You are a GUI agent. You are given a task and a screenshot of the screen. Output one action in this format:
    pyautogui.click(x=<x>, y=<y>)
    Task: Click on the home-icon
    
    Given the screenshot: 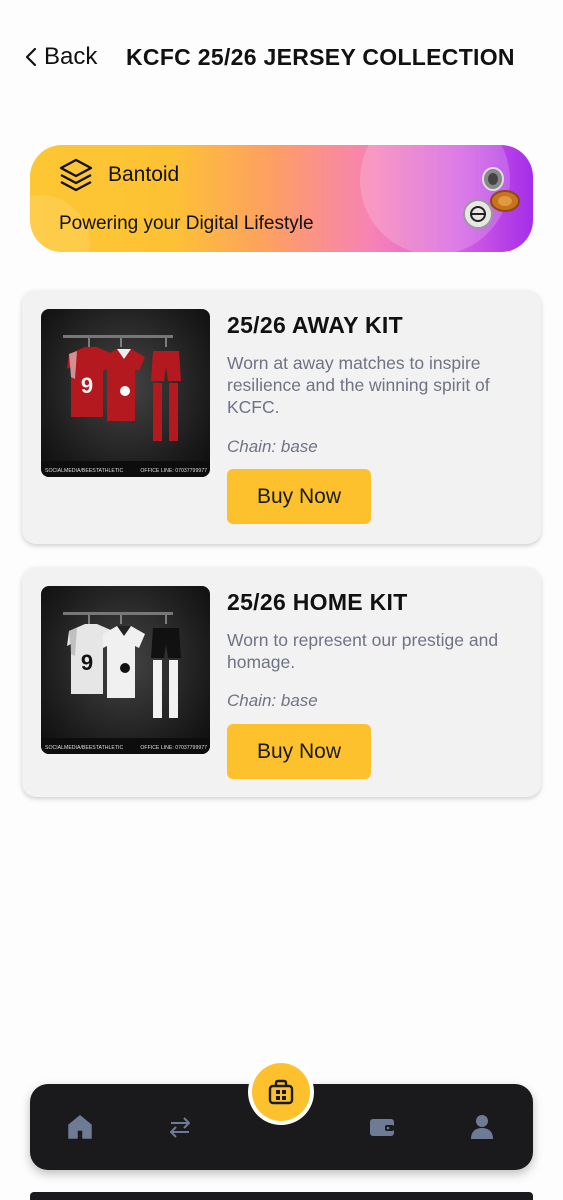 What is the action you would take?
    pyautogui.click(x=80, y=1127)
    